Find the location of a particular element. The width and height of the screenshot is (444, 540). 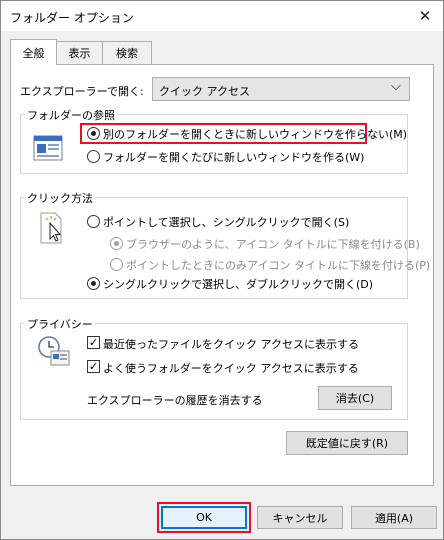

privacy-title: プライバシー is located at coordinates (60, 324).